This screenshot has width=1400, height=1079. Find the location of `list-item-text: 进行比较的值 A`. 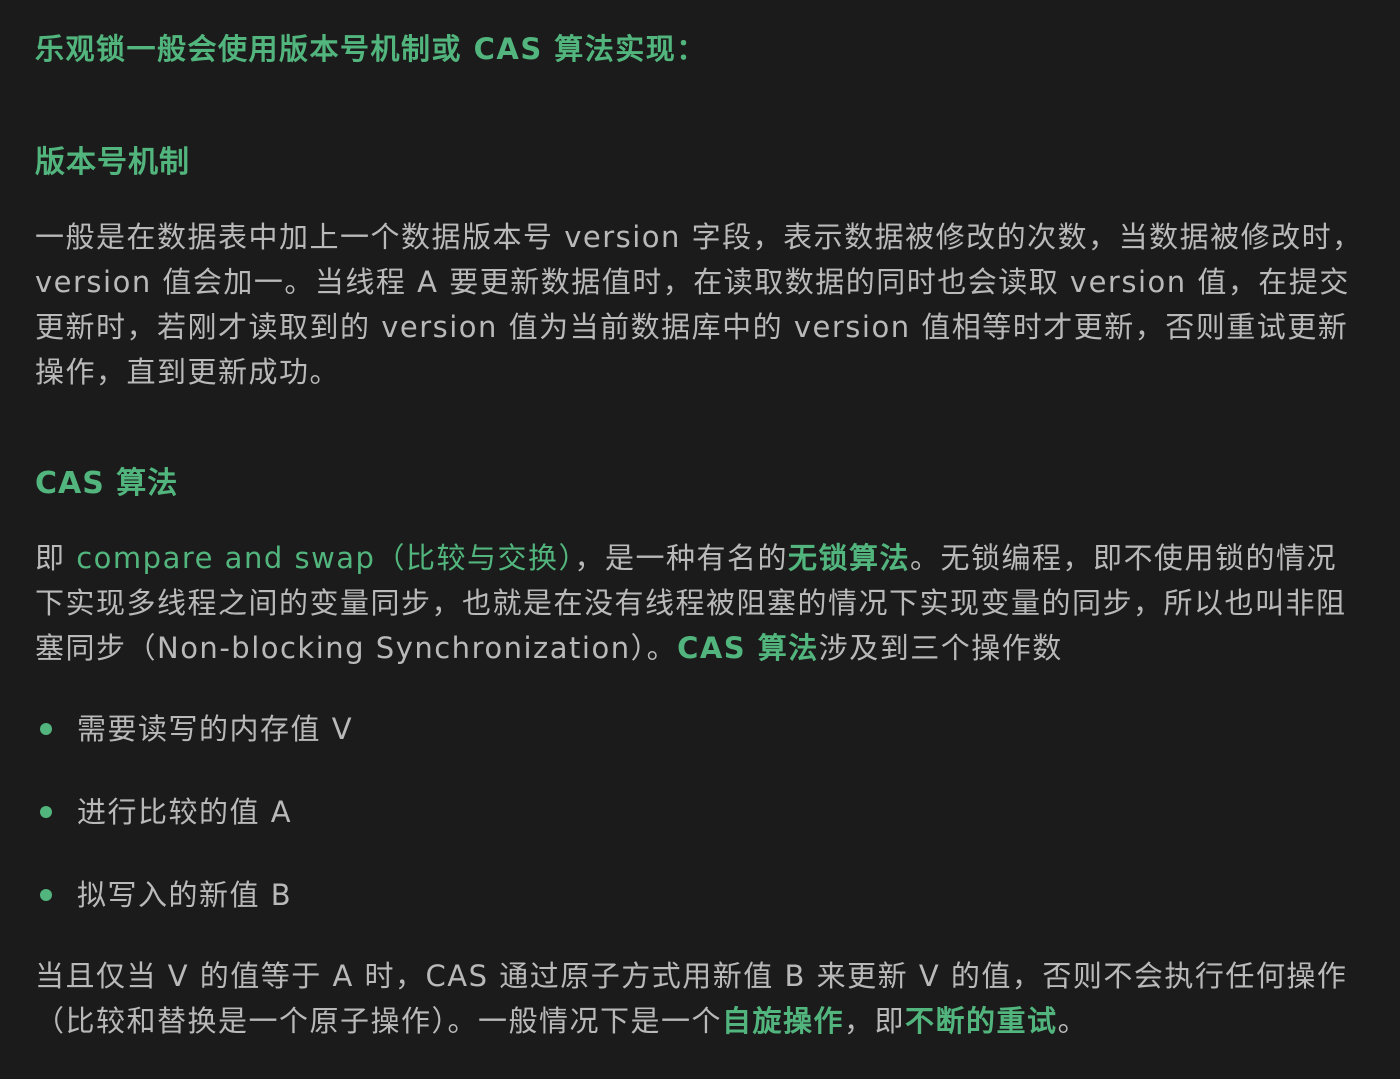

list-item-text: 进行比较的值 A is located at coordinates (185, 812).